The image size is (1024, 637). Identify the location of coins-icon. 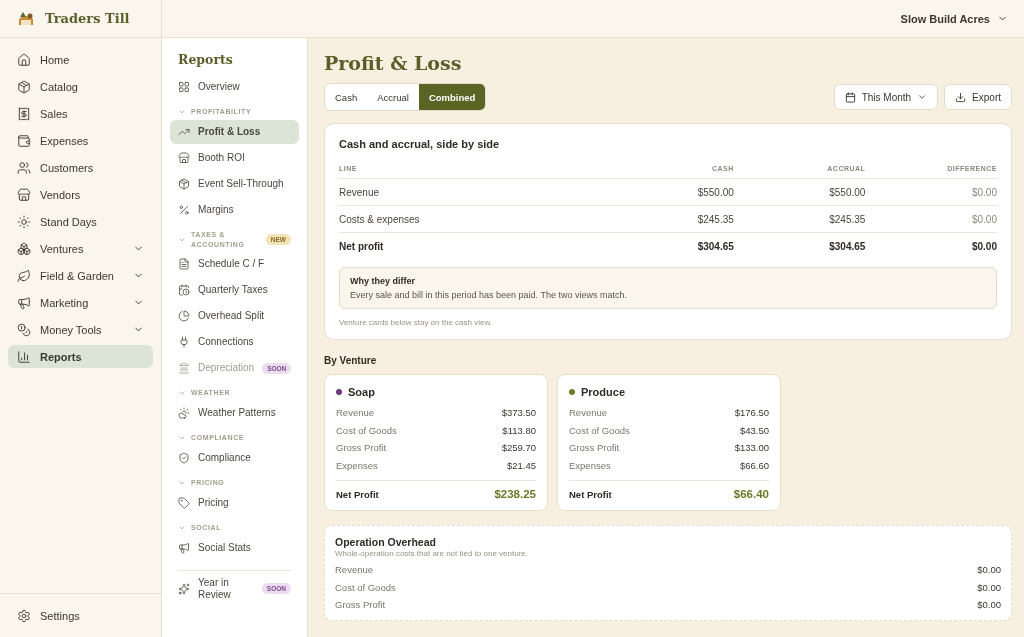
(24, 329).